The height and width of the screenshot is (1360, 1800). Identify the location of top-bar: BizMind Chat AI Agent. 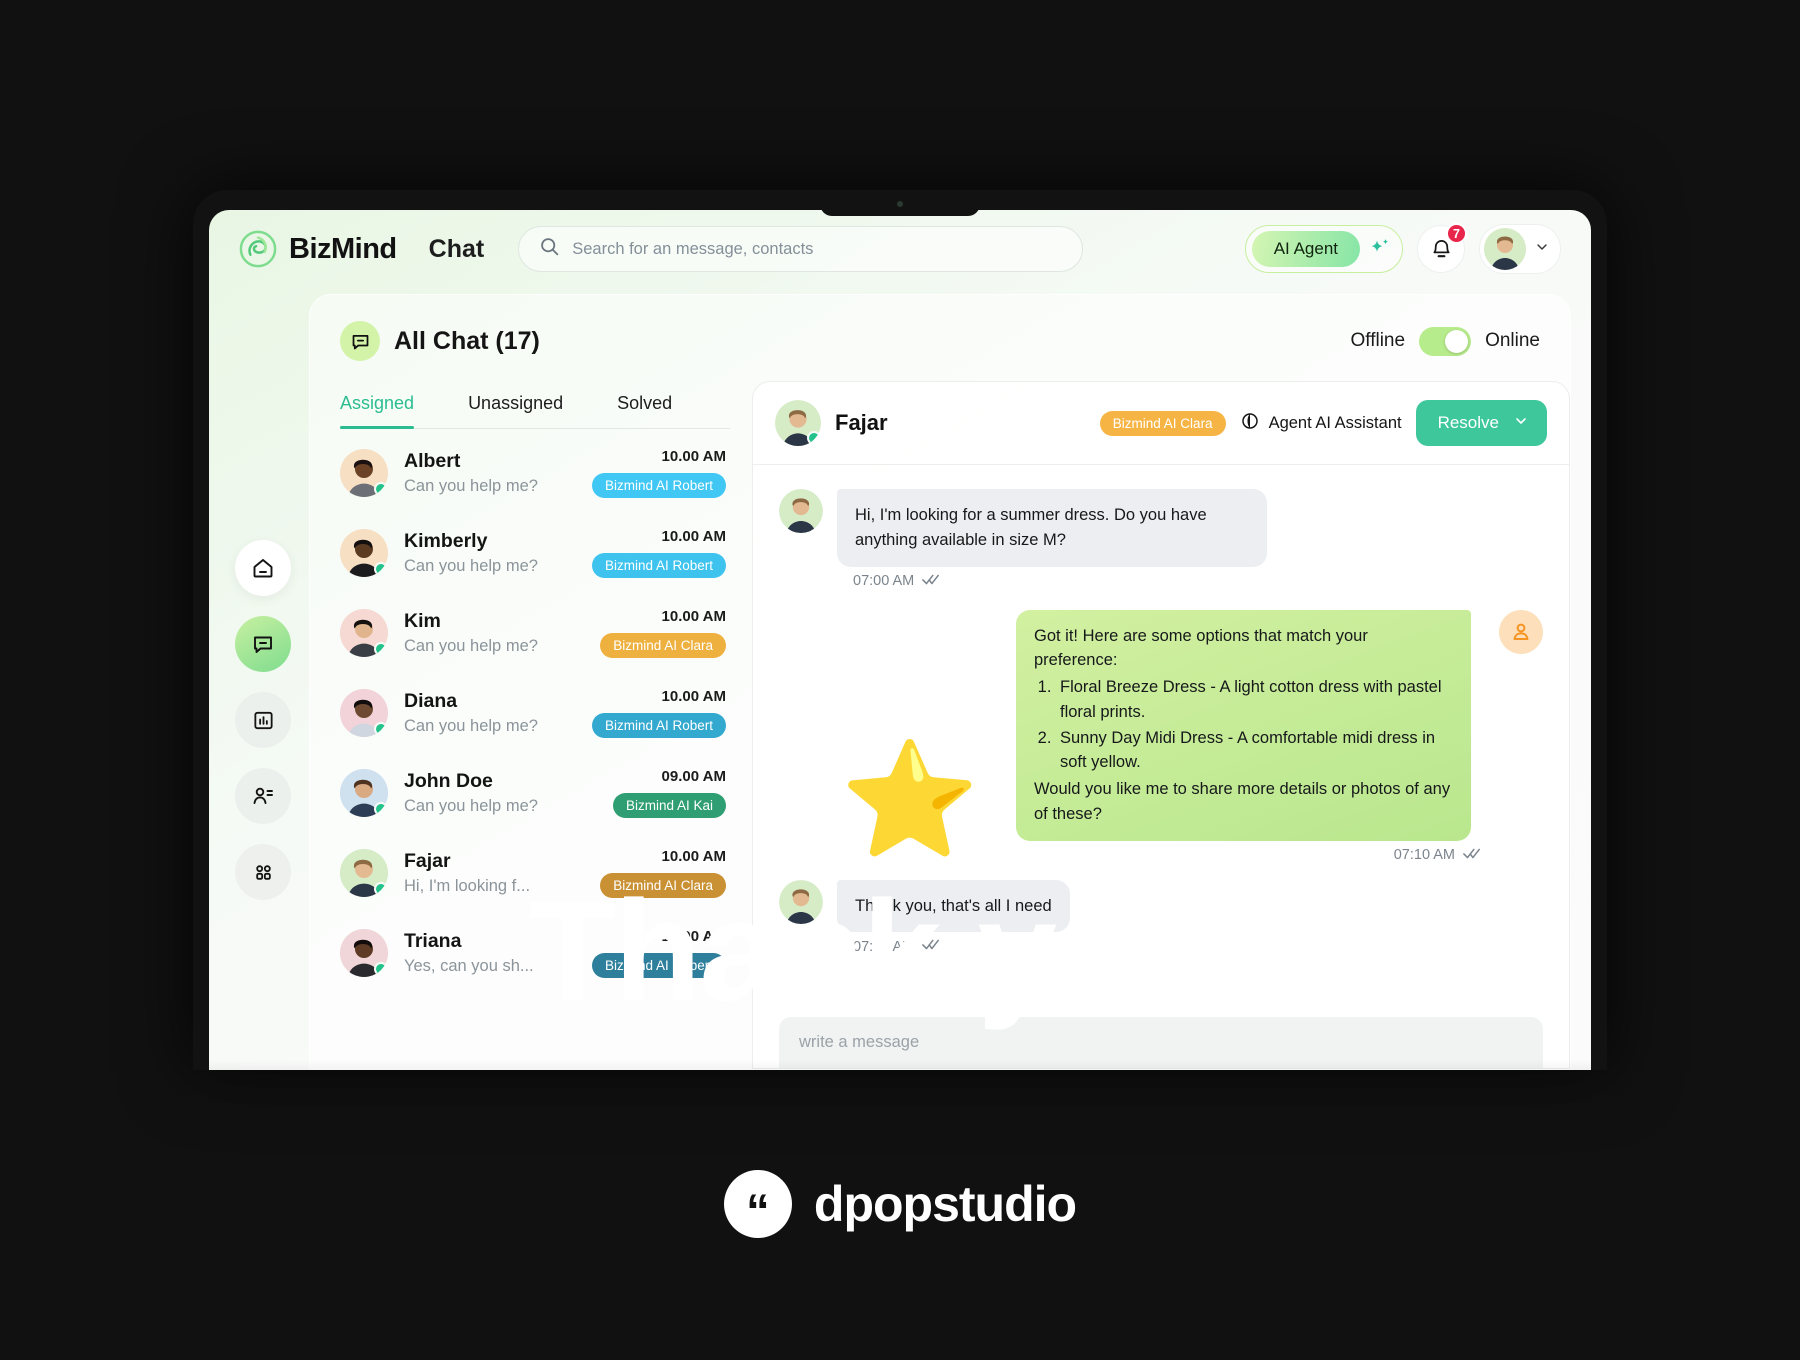
(900, 249).